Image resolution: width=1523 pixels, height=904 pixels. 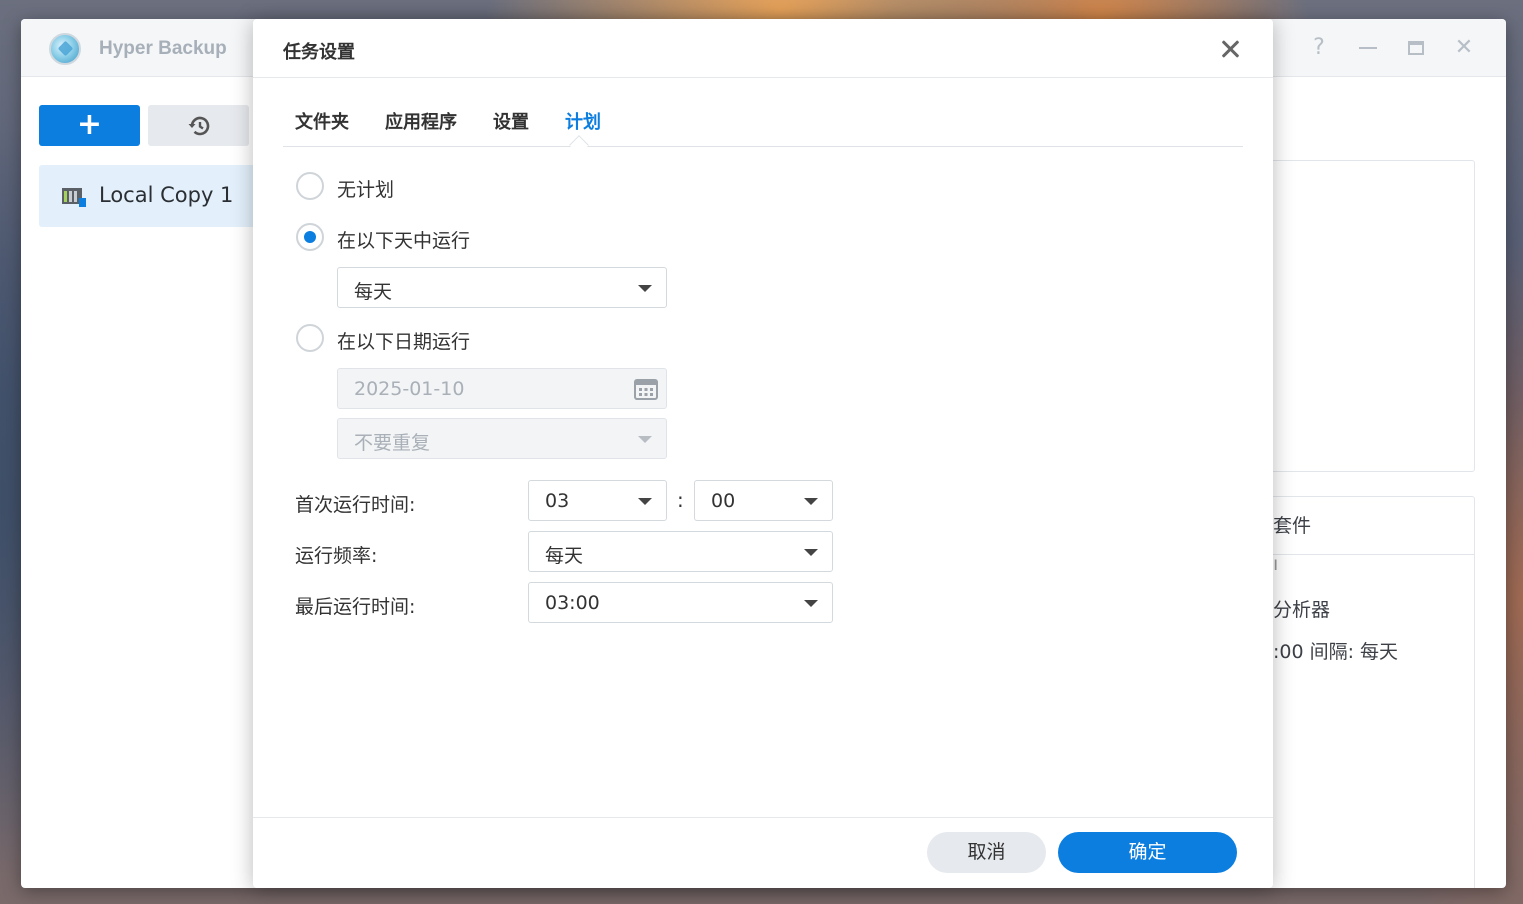 What do you see at coordinates (403, 239) in the screenshot?
I see `radio-run-on-days-label: 在以下天中运行` at bounding box center [403, 239].